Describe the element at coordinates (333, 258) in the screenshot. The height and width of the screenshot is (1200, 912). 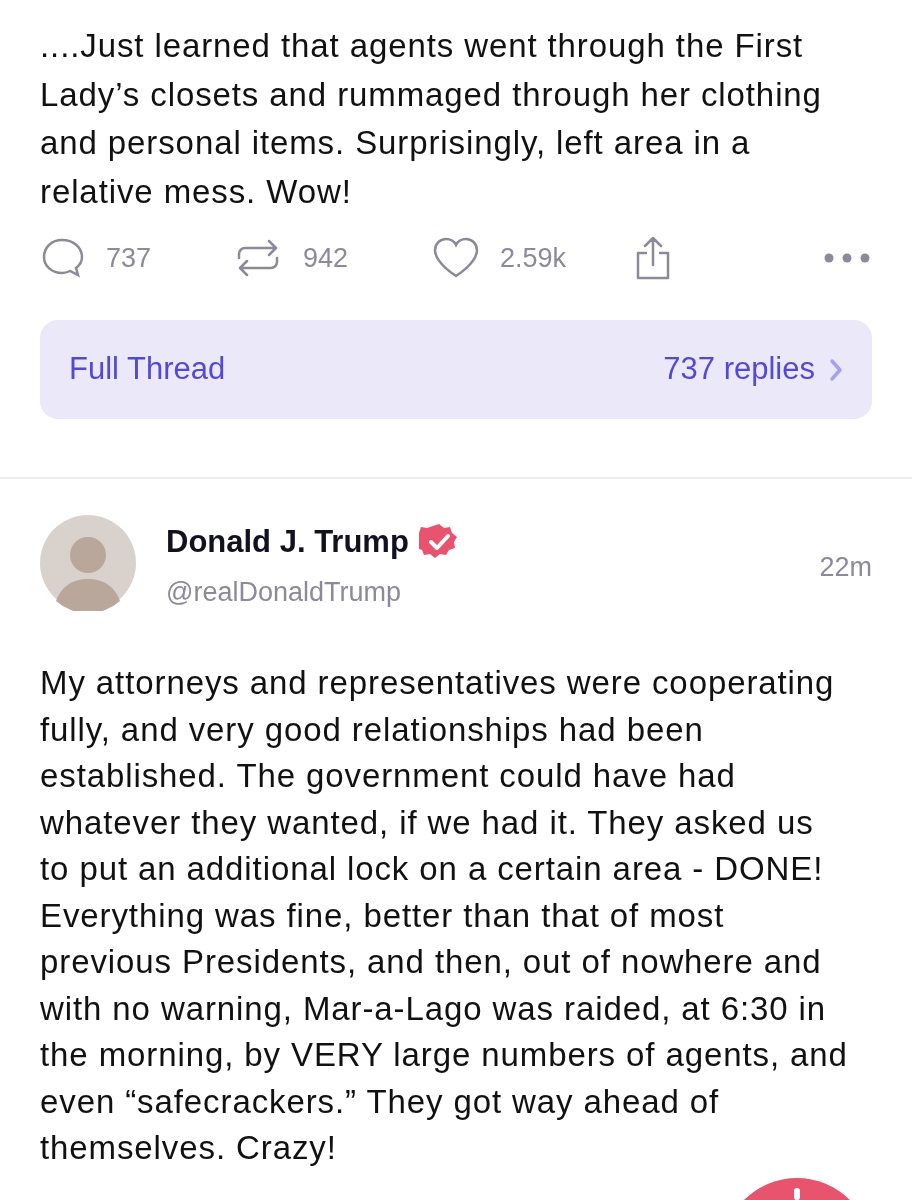
I see `repost-button: 942` at that location.